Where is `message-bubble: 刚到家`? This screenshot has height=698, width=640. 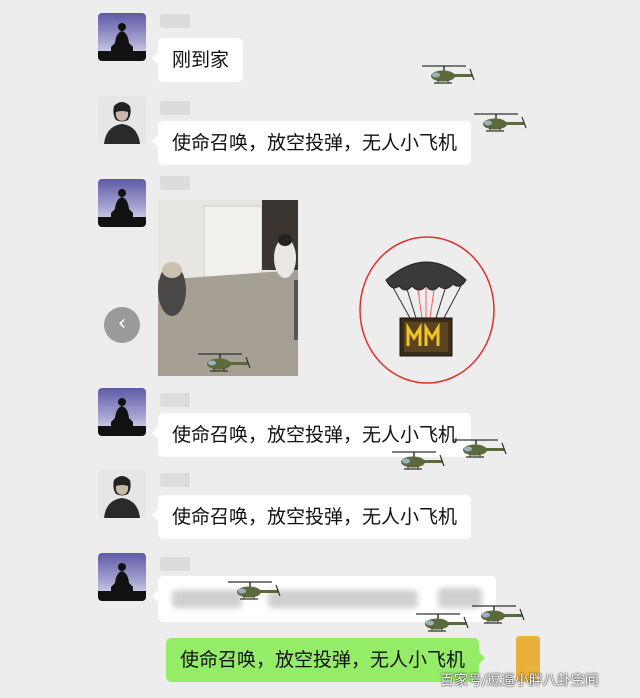 message-bubble: 刚到家 is located at coordinates (197, 60).